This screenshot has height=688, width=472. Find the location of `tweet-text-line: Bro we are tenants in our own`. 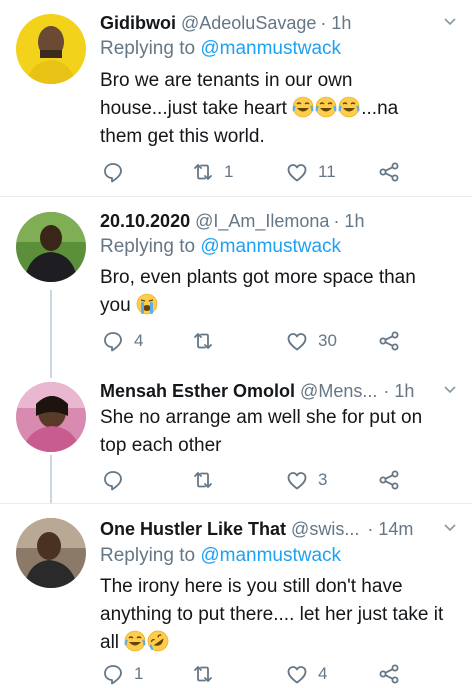

tweet-text-line: Bro we are tenants in our own is located at coordinates (226, 80).